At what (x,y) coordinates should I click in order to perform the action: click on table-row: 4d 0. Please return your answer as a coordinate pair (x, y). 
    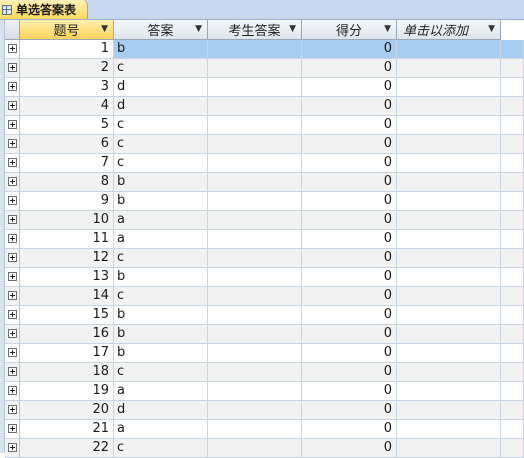
    Looking at the image, I should click on (264, 106).